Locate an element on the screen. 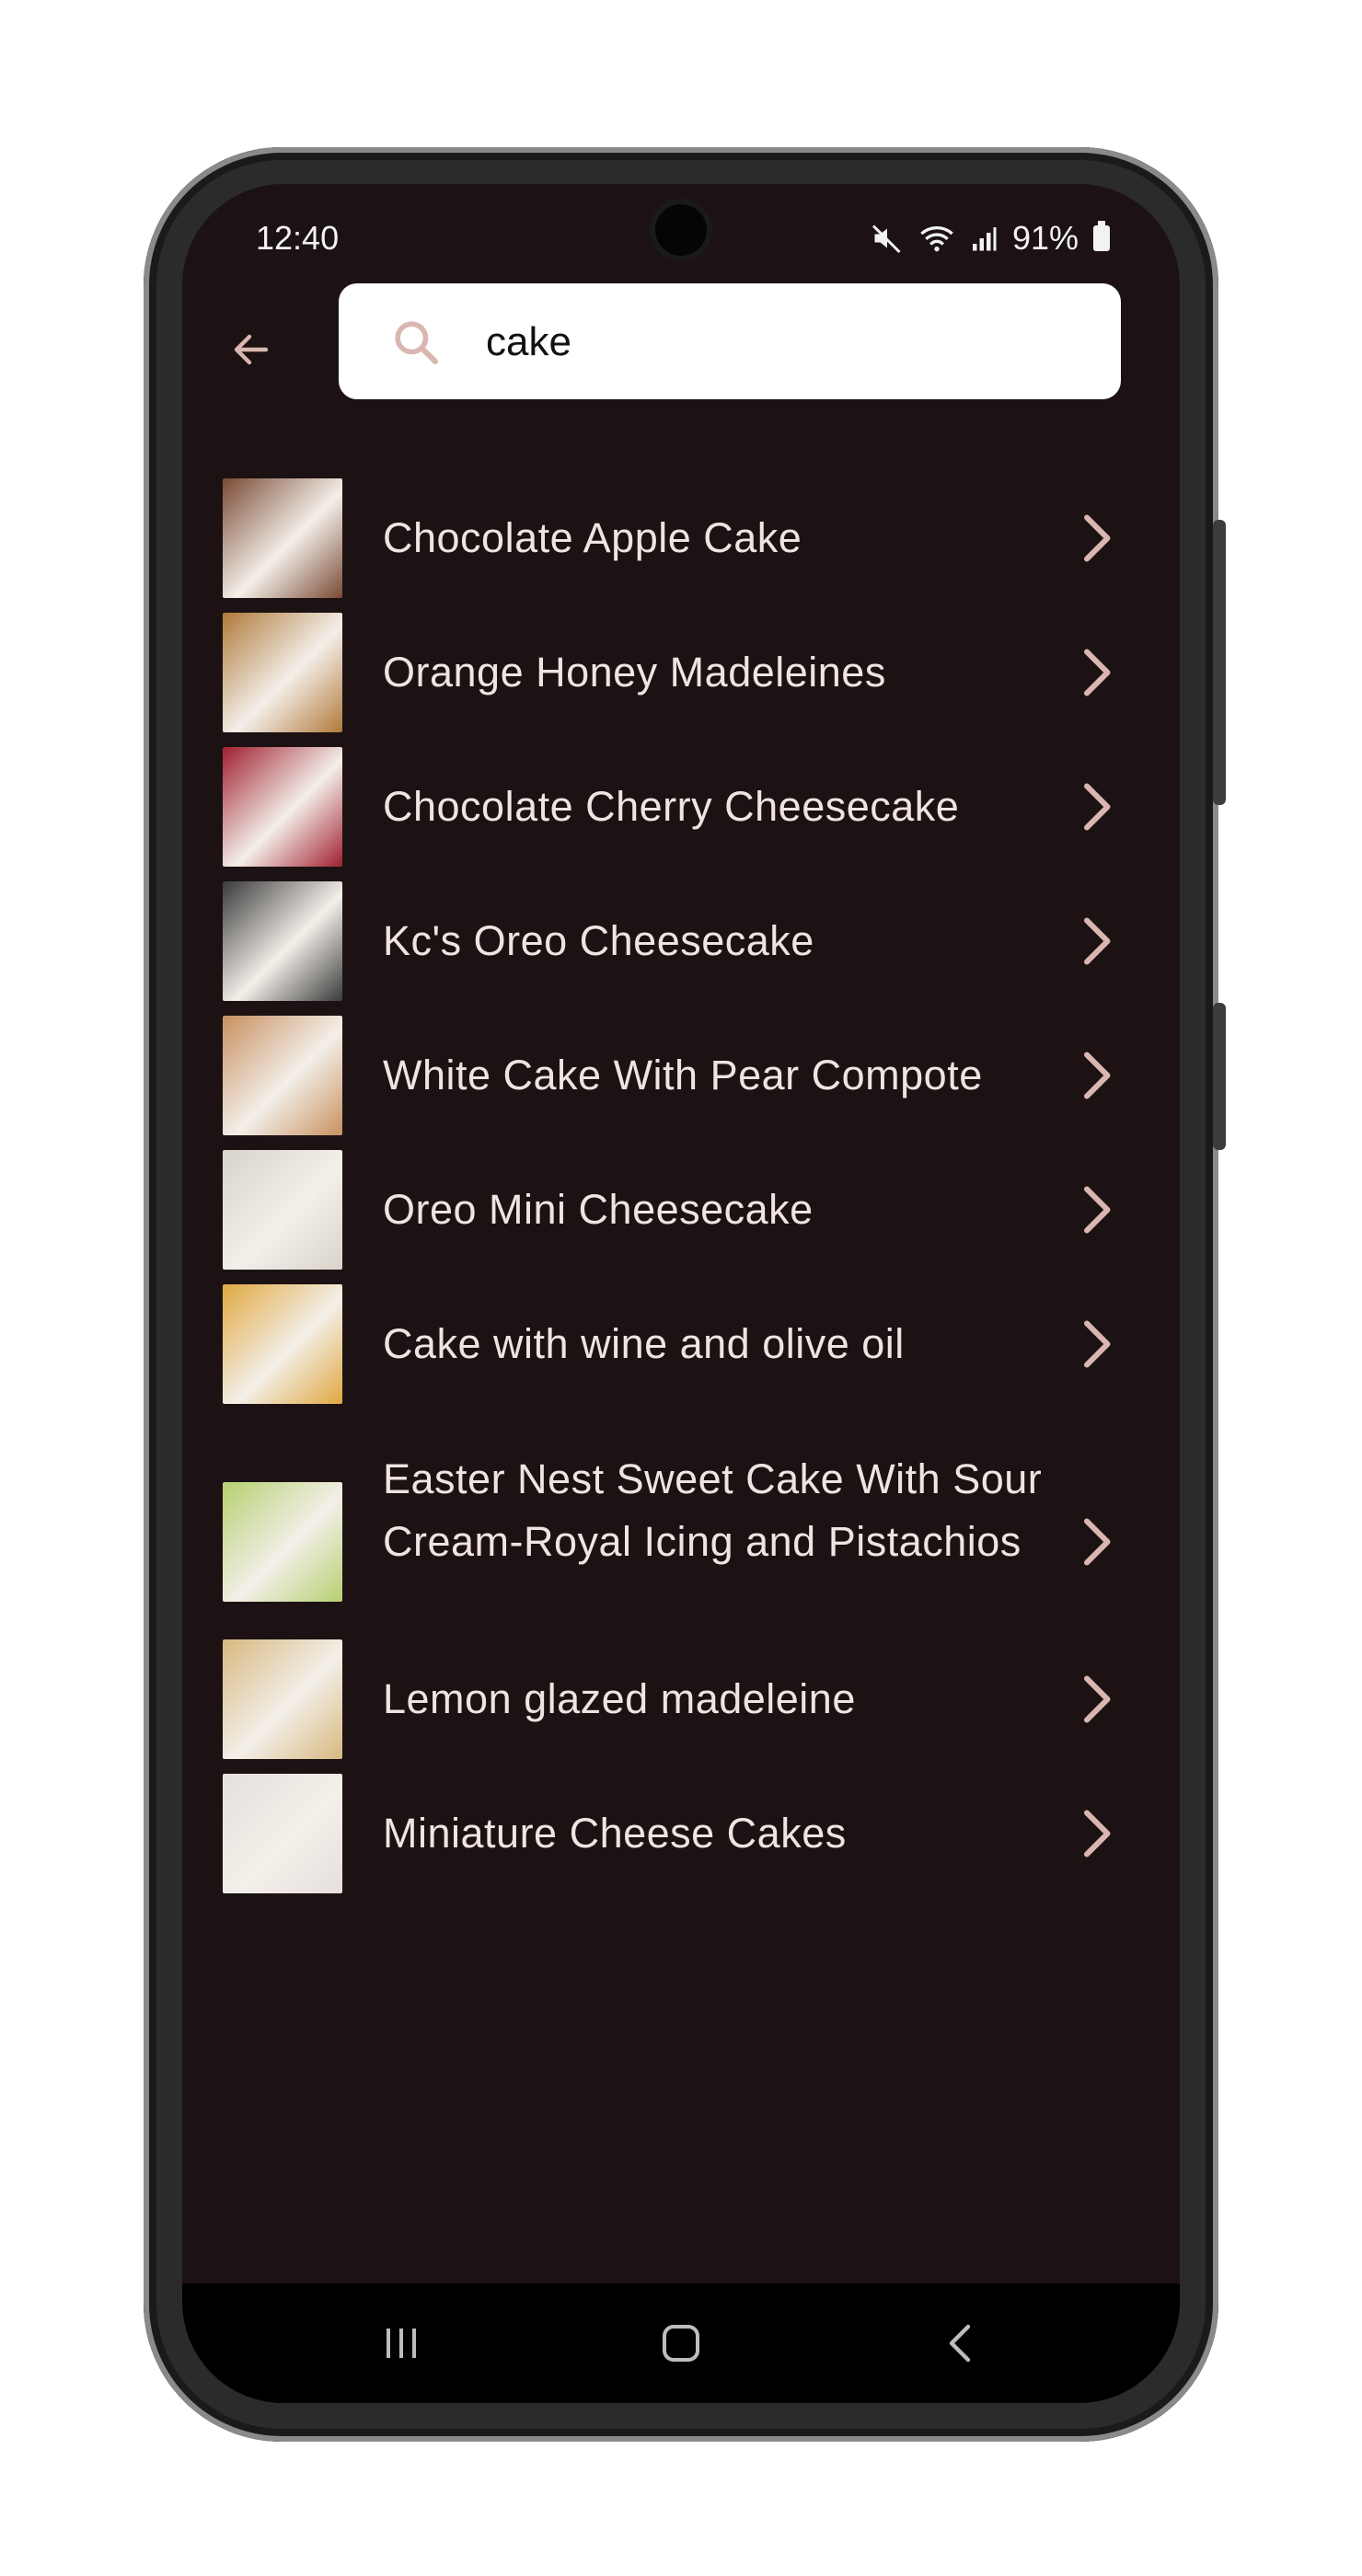  result-title: Chocolate Cherry Cheesecake is located at coordinates (671, 806).